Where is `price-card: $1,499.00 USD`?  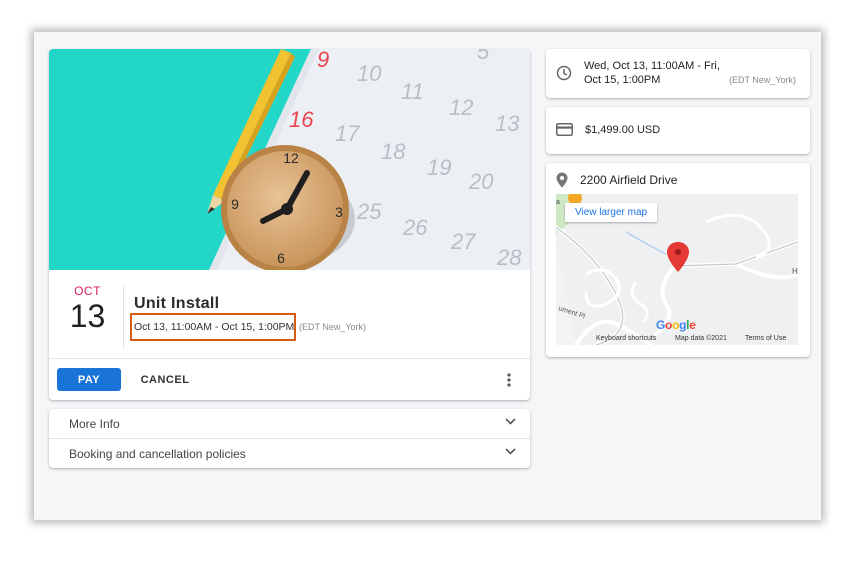
price-card: $1,499.00 USD is located at coordinates (678, 130).